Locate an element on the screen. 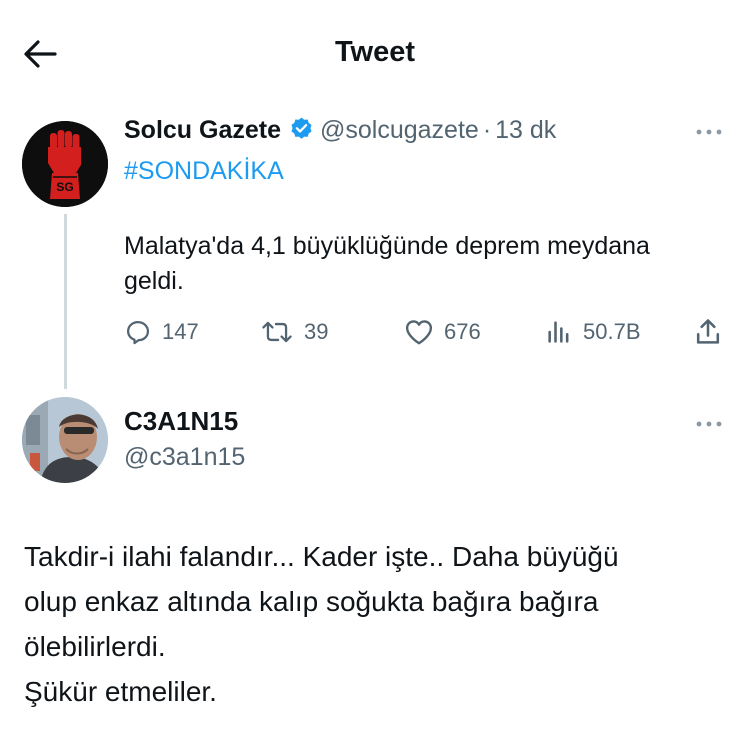 Image resolution: width=750 pixels, height=742 pixels. share-icon is located at coordinates (708, 331).